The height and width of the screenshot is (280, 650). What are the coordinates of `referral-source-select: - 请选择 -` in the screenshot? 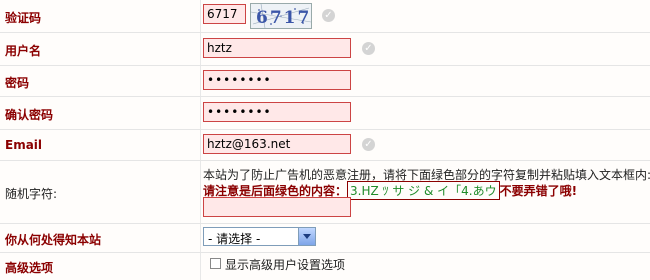 It's located at (259, 236).